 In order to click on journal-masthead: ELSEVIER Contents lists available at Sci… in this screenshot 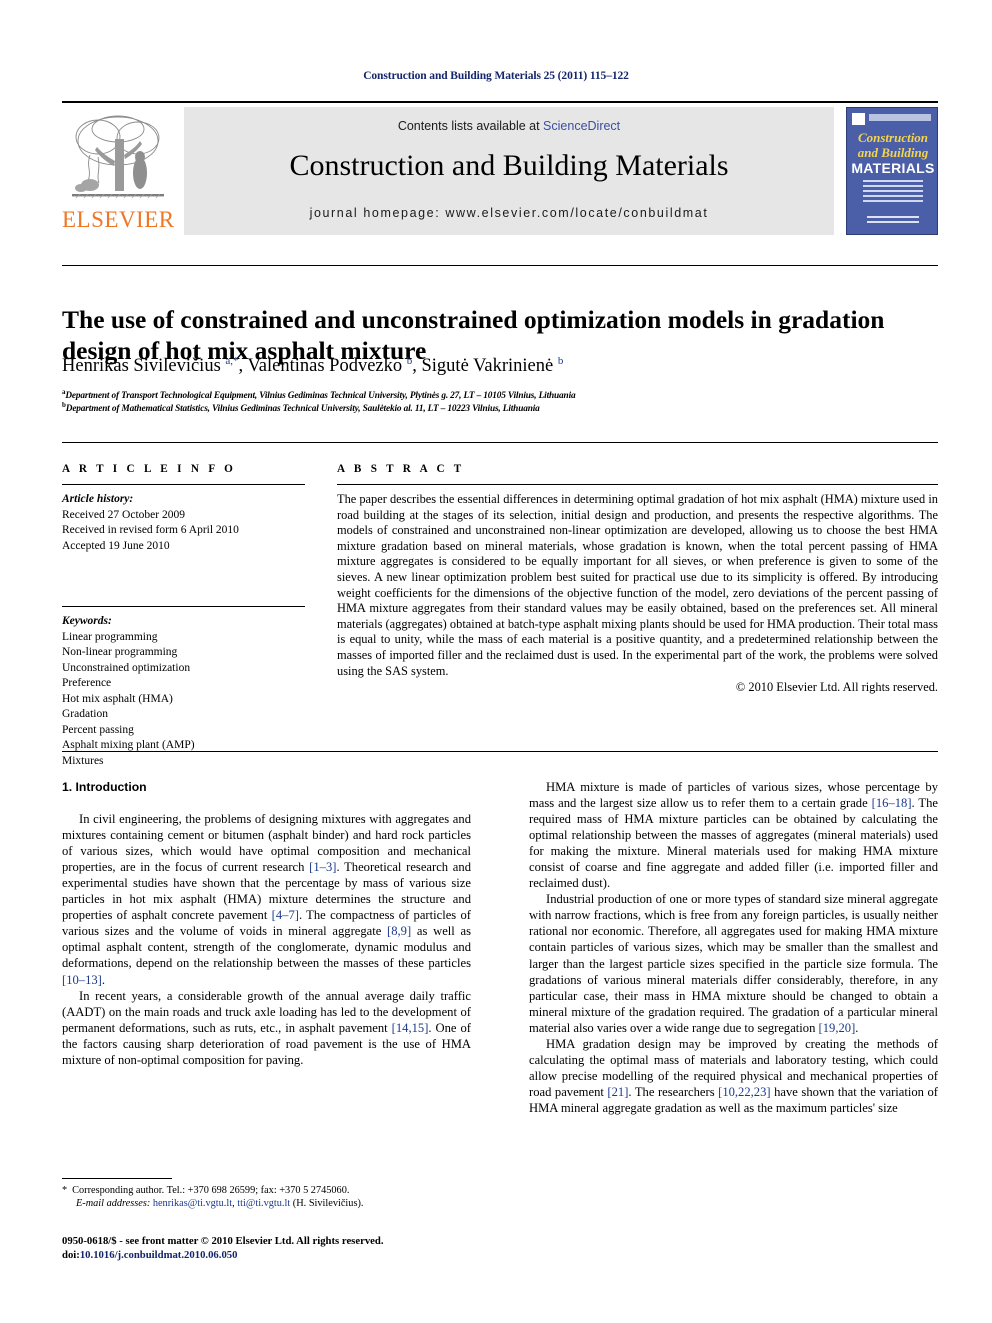, I will do `click(500, 168)`.